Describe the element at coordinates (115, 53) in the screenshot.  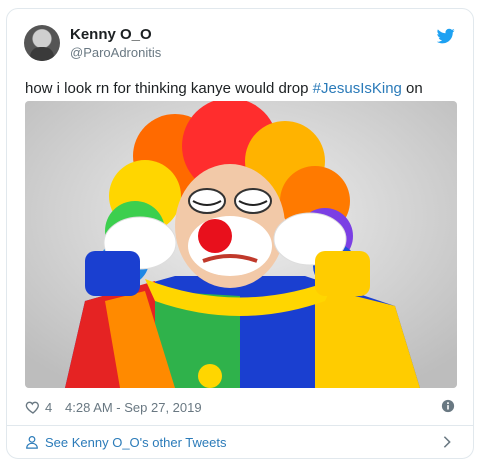
I see `user-handle: @ParoAdronitis` at that location.